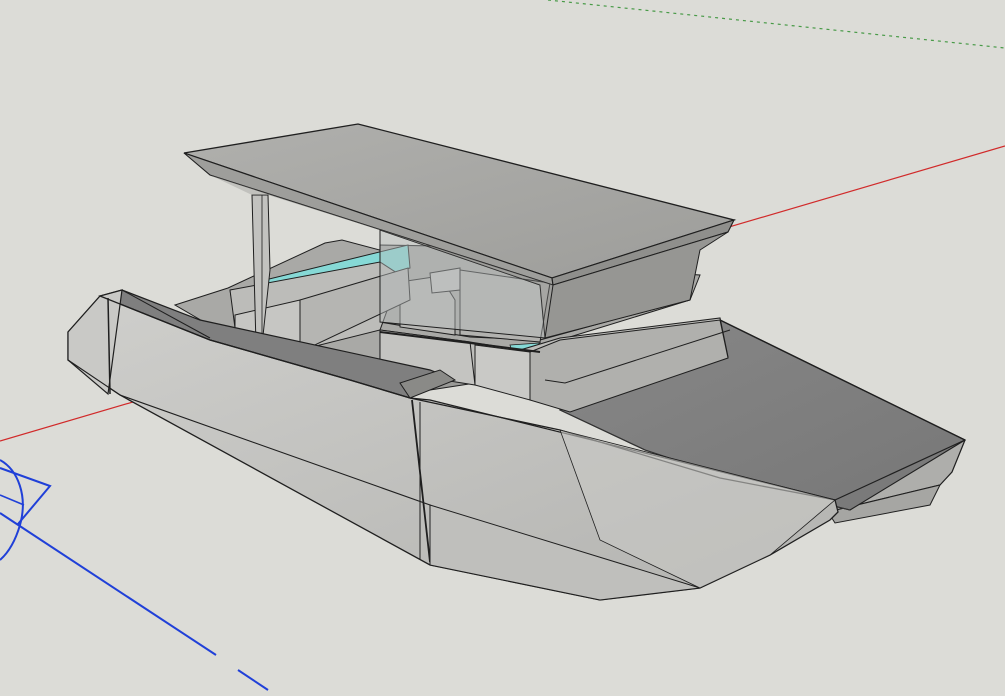  Describe the element at coordinates (776, 24) in the screenshot. I see `green-axis-line` at that location.